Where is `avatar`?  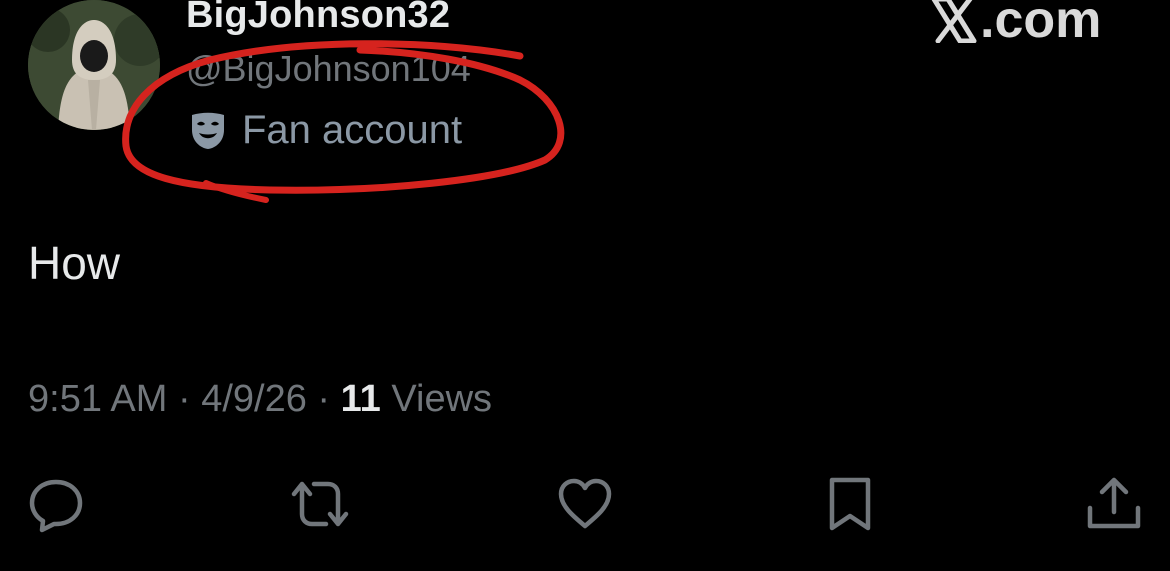 avatar is located at coordinates (94, 65).